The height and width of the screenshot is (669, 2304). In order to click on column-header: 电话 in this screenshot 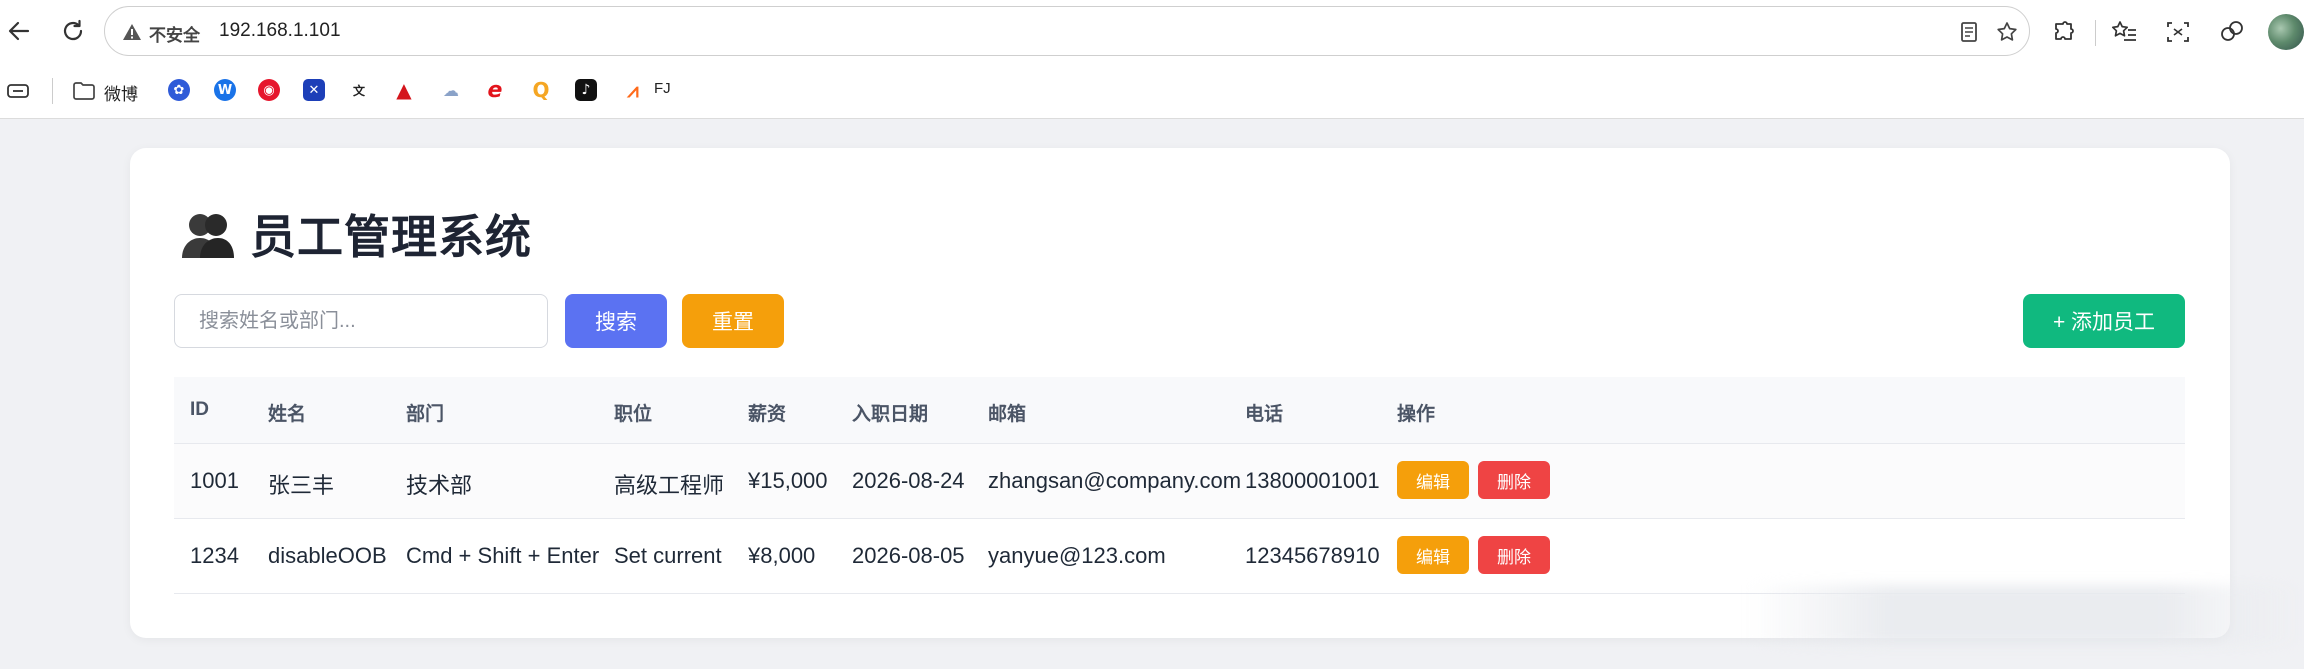, I will do `click(1264, 414)`.